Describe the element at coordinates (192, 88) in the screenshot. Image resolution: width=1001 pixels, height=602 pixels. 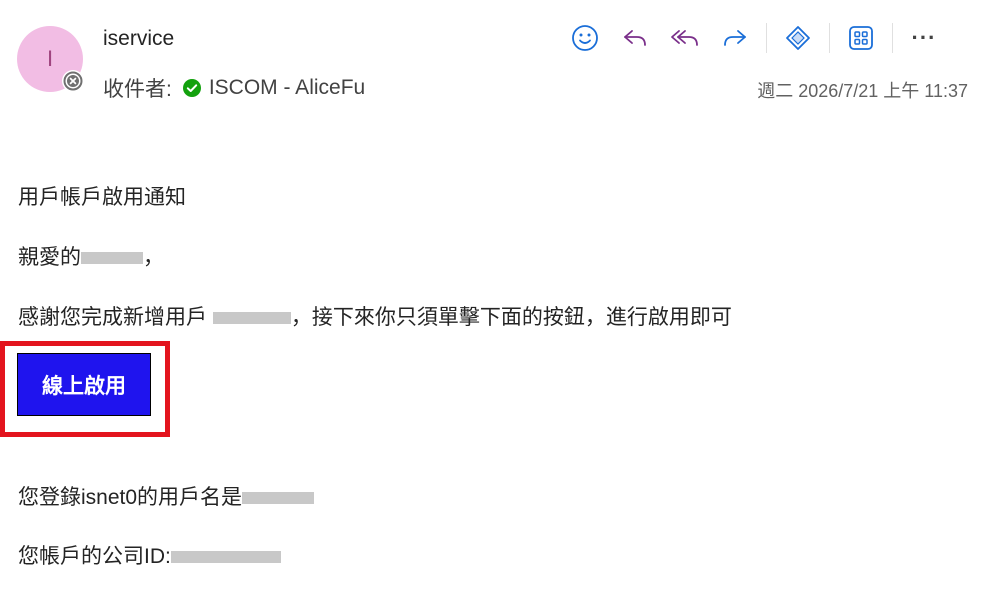
I see `verified-check-icon` at that location.